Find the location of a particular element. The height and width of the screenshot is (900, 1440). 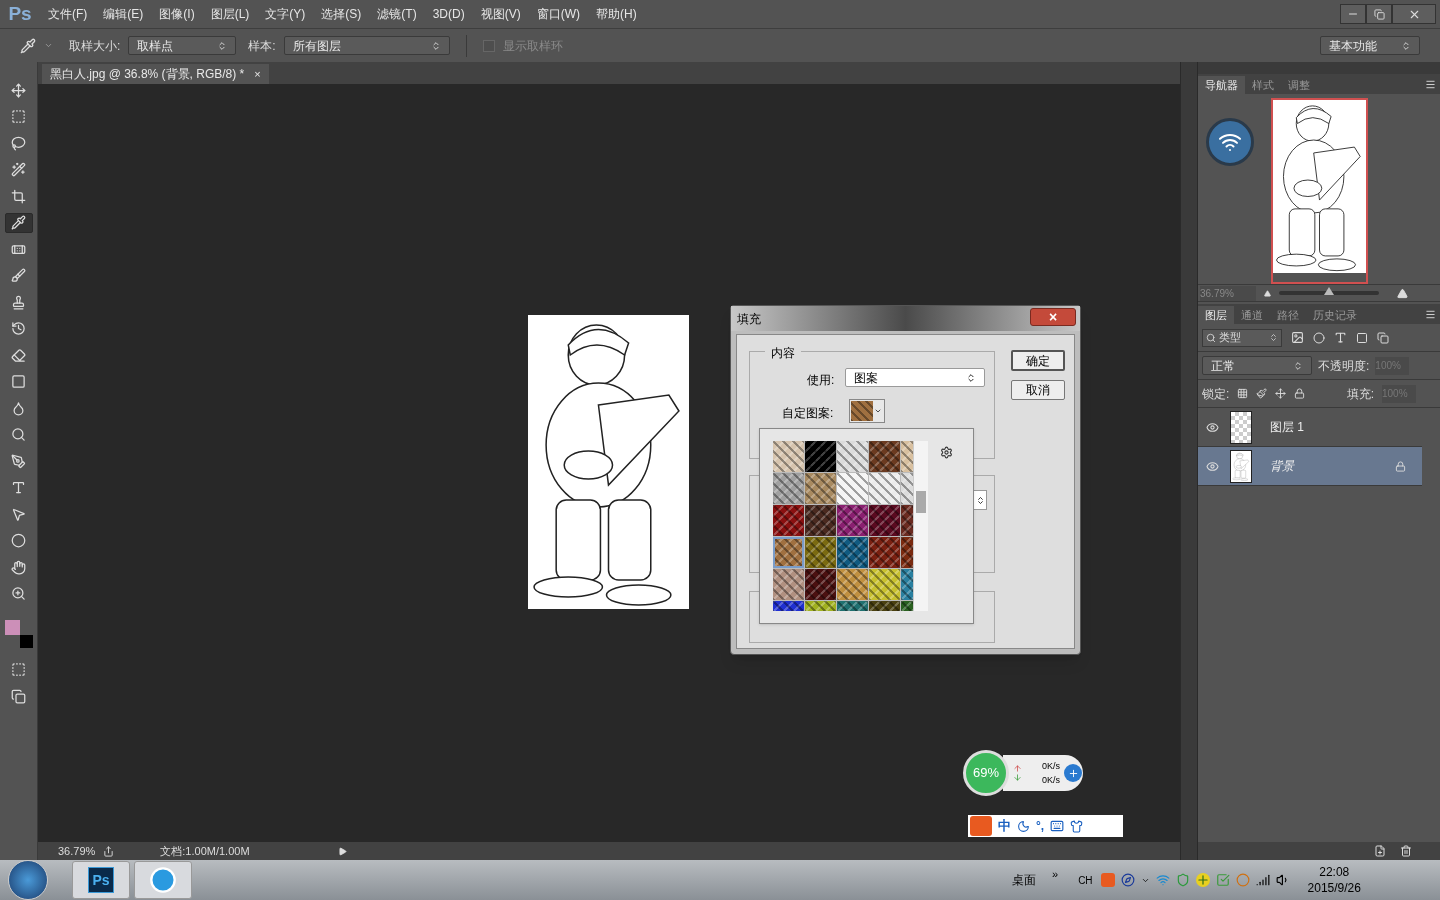

share-icon is located at coordinates (109, 851).